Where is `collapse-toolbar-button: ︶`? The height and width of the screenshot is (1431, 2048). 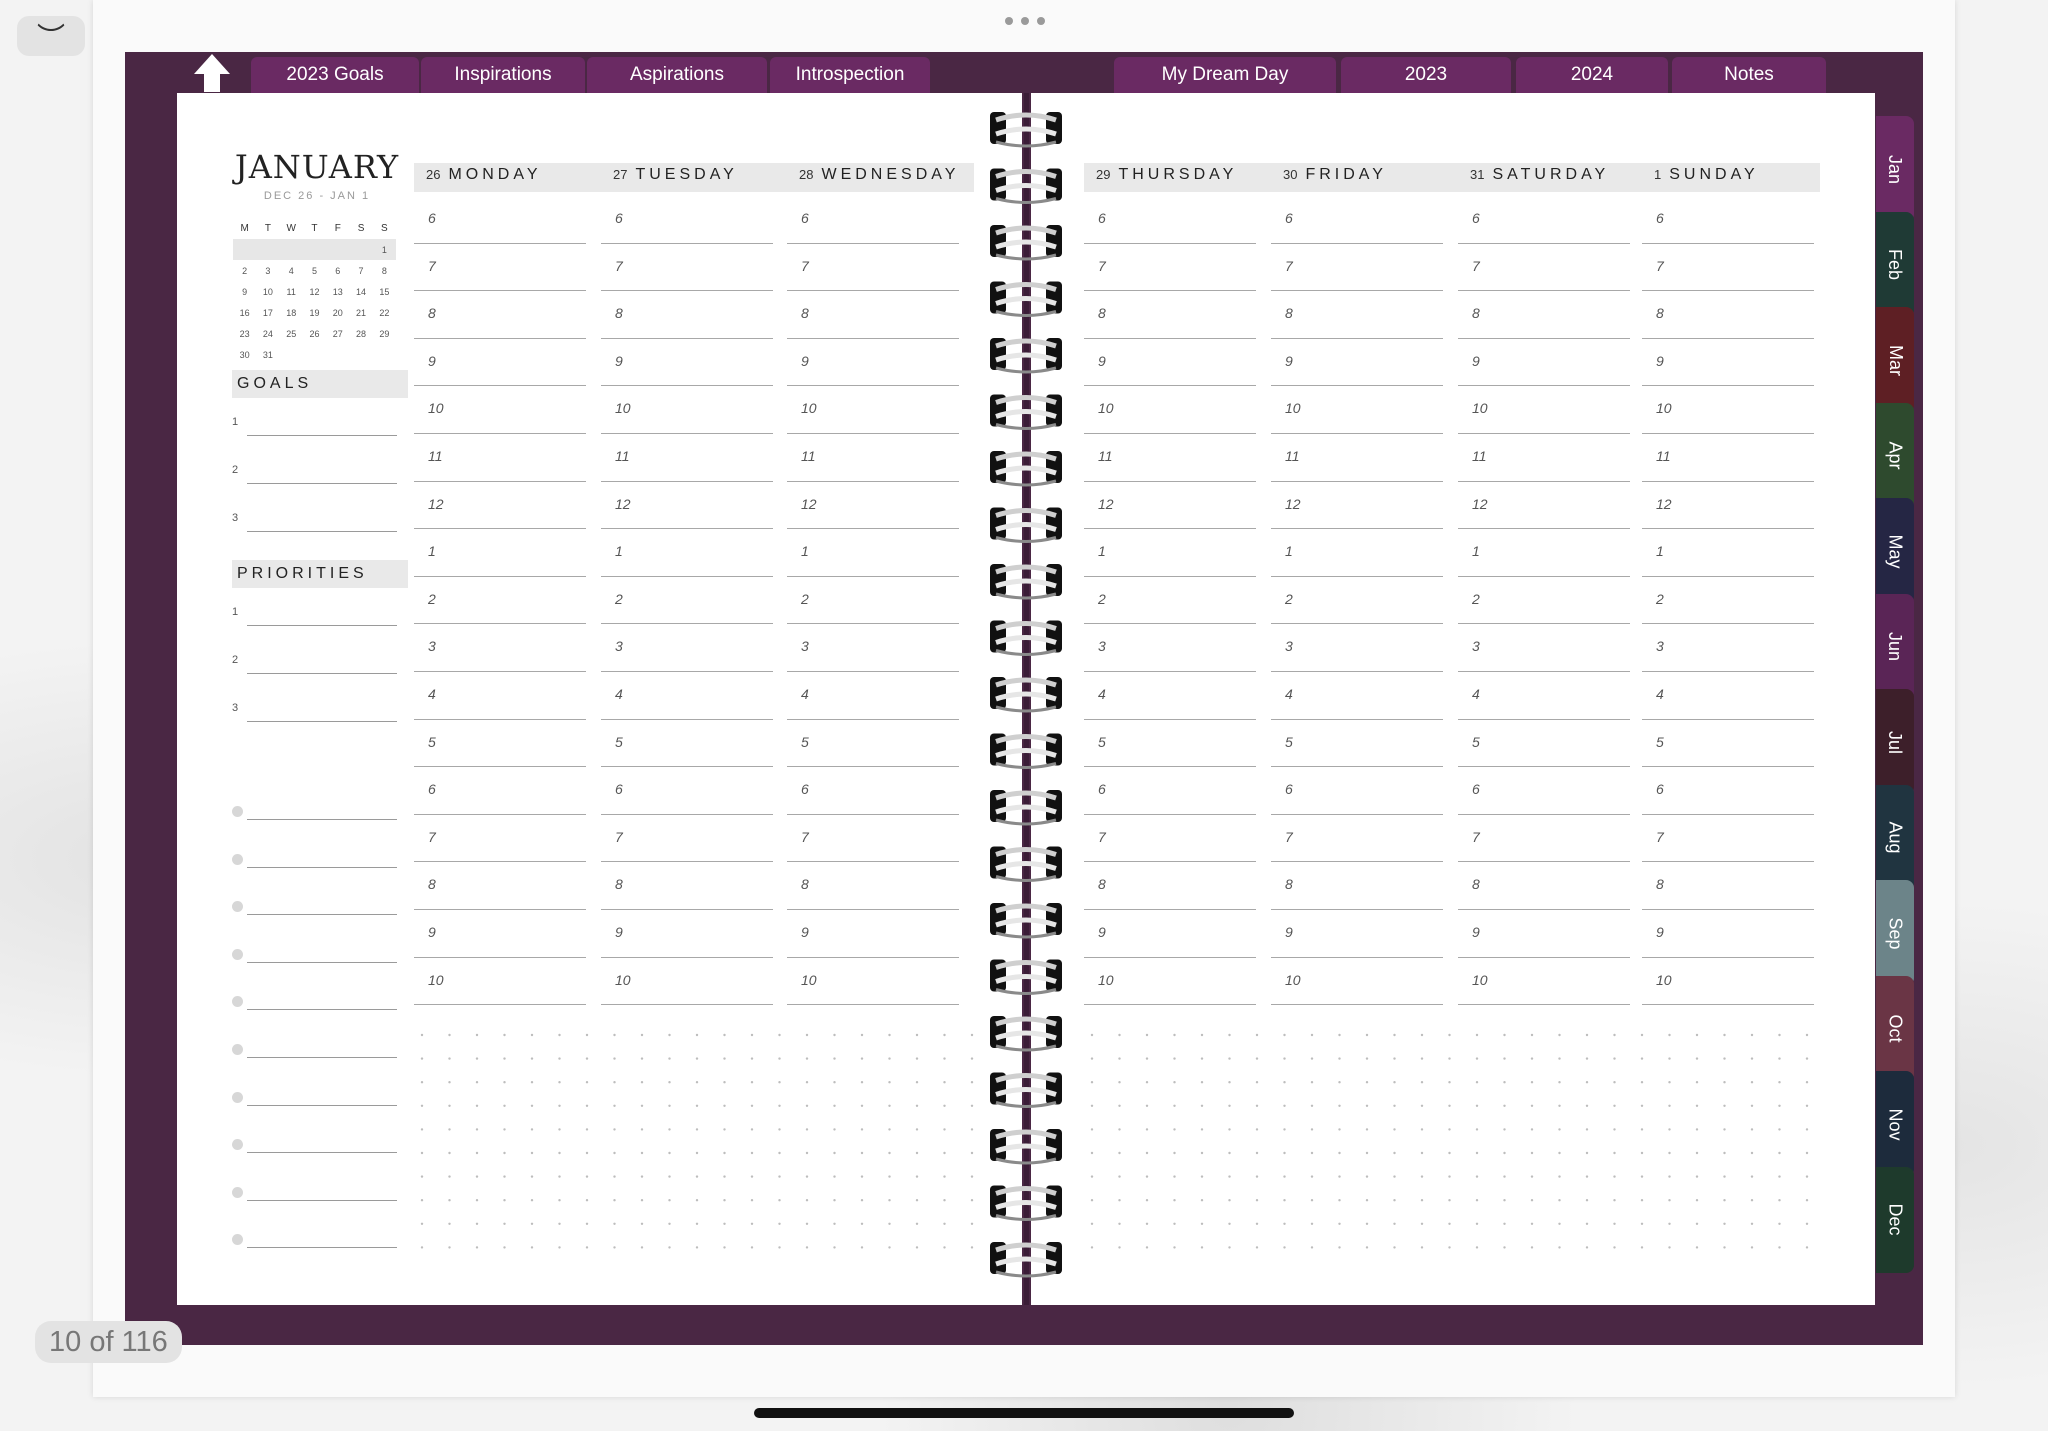 collapse-toolbar-button: ︶ is located at coordinates (51, 36).